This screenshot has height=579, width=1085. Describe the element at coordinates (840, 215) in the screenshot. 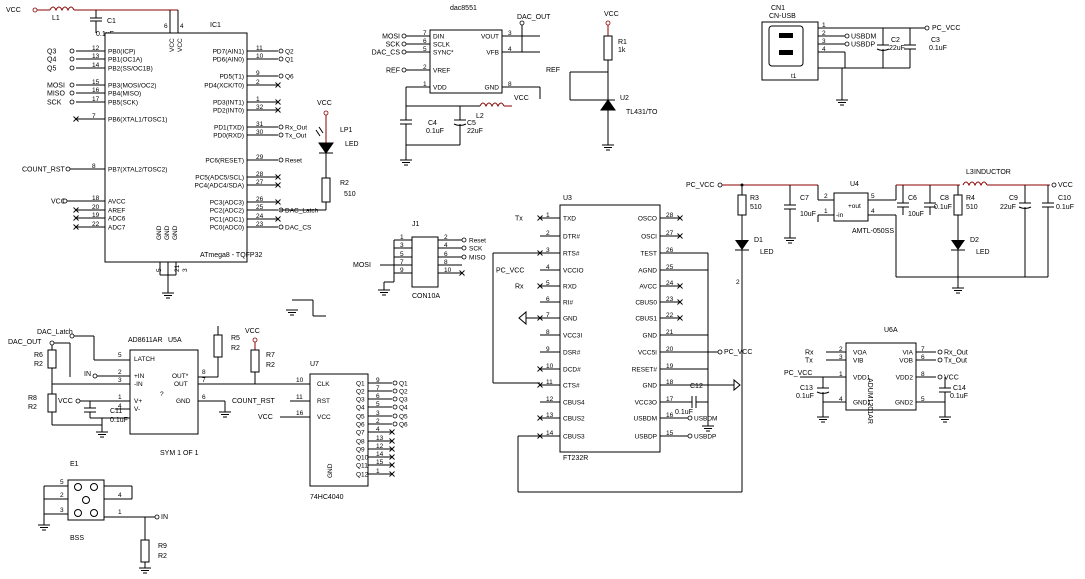

I see `u4-in-pin: -in` at that location.